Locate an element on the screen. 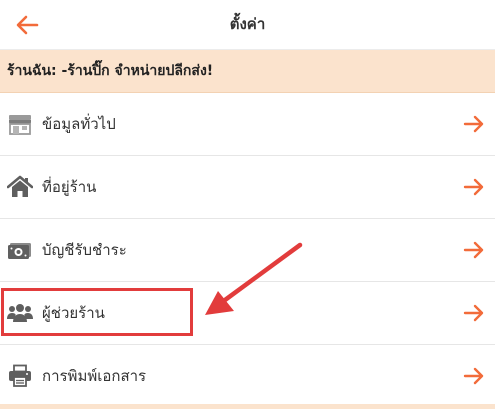  home-icon is located at coordinates (20, 186).